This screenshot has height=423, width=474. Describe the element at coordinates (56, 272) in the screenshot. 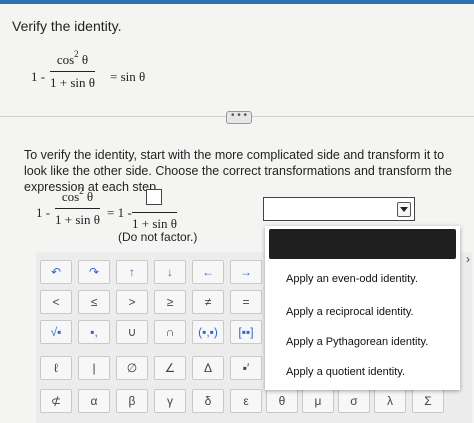

I see `undo-key: ↶` at that location.